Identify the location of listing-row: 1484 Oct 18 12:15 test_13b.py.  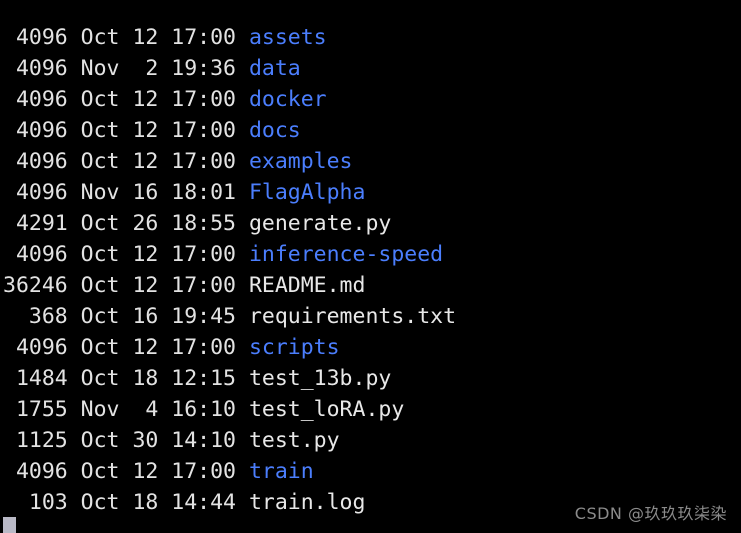
(370, 378).